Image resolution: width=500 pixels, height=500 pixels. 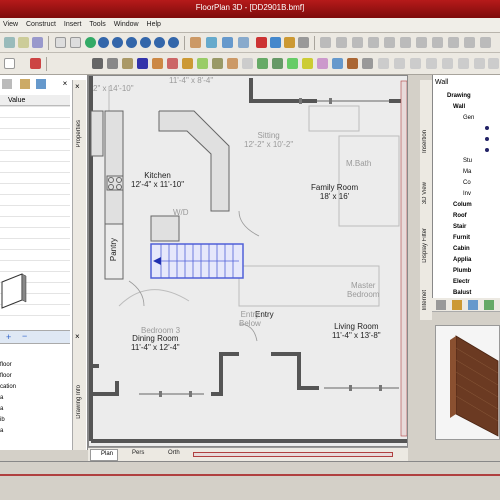 What do you see at coordinates (383, 63) in the screenshot?
I see `symbol-icon` at bounding box center [383, 63].